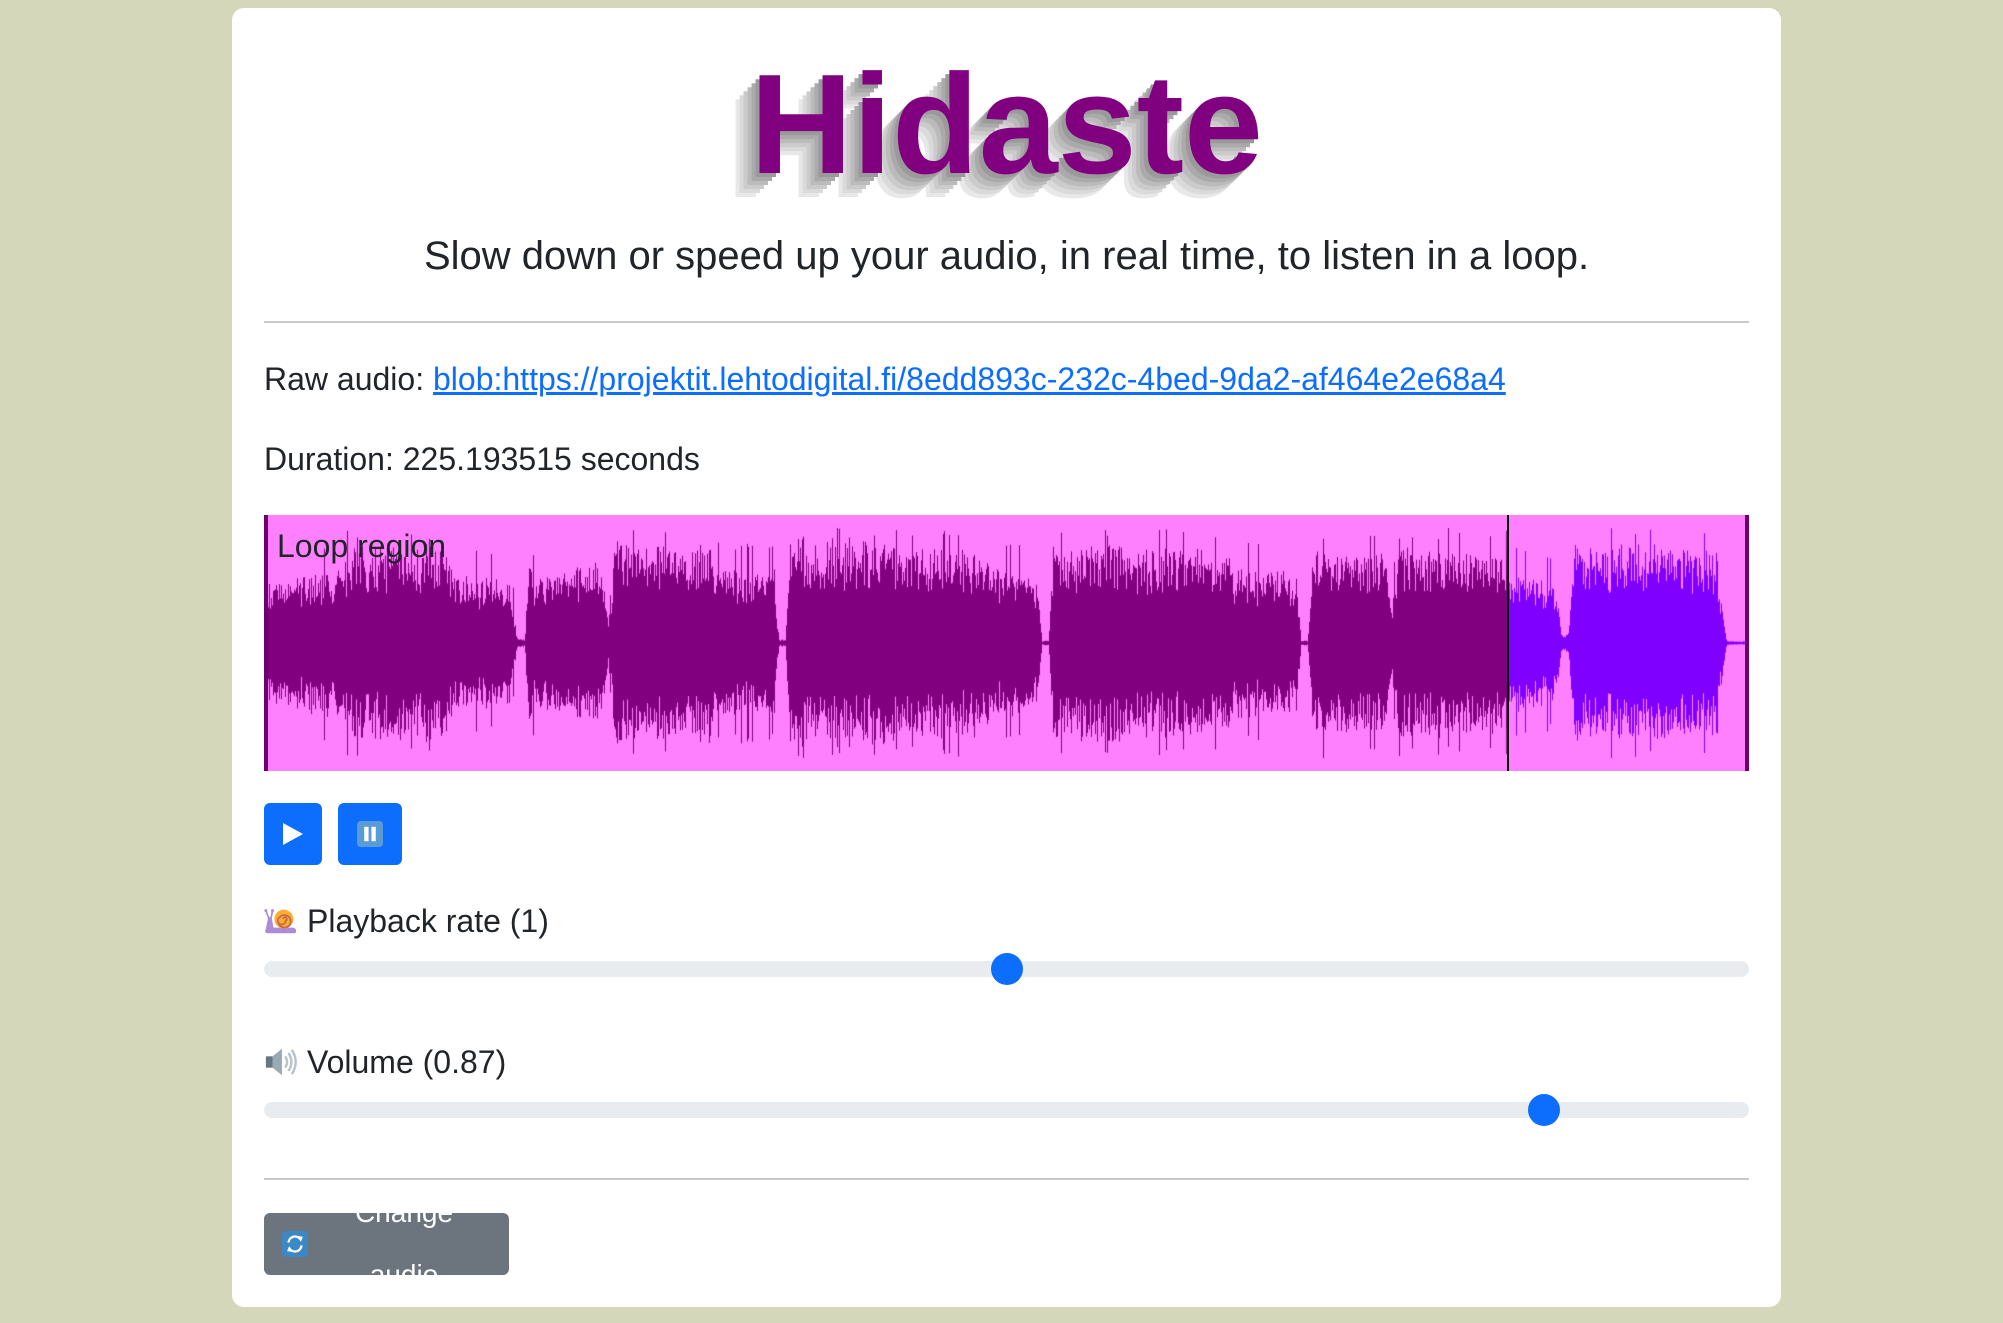  I want to click on change-audio-button: Change audio, so click(386, 1243).